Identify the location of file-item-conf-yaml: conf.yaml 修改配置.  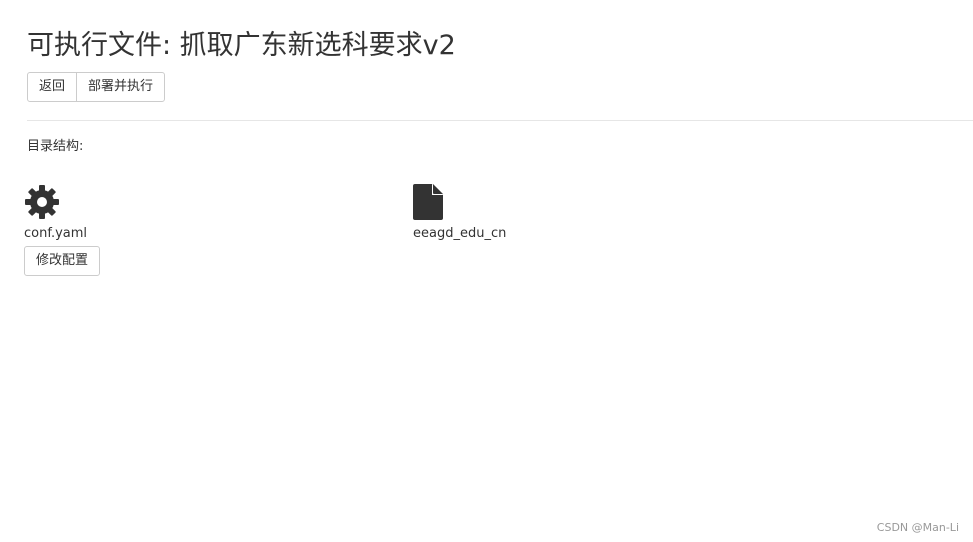
(62, 230).